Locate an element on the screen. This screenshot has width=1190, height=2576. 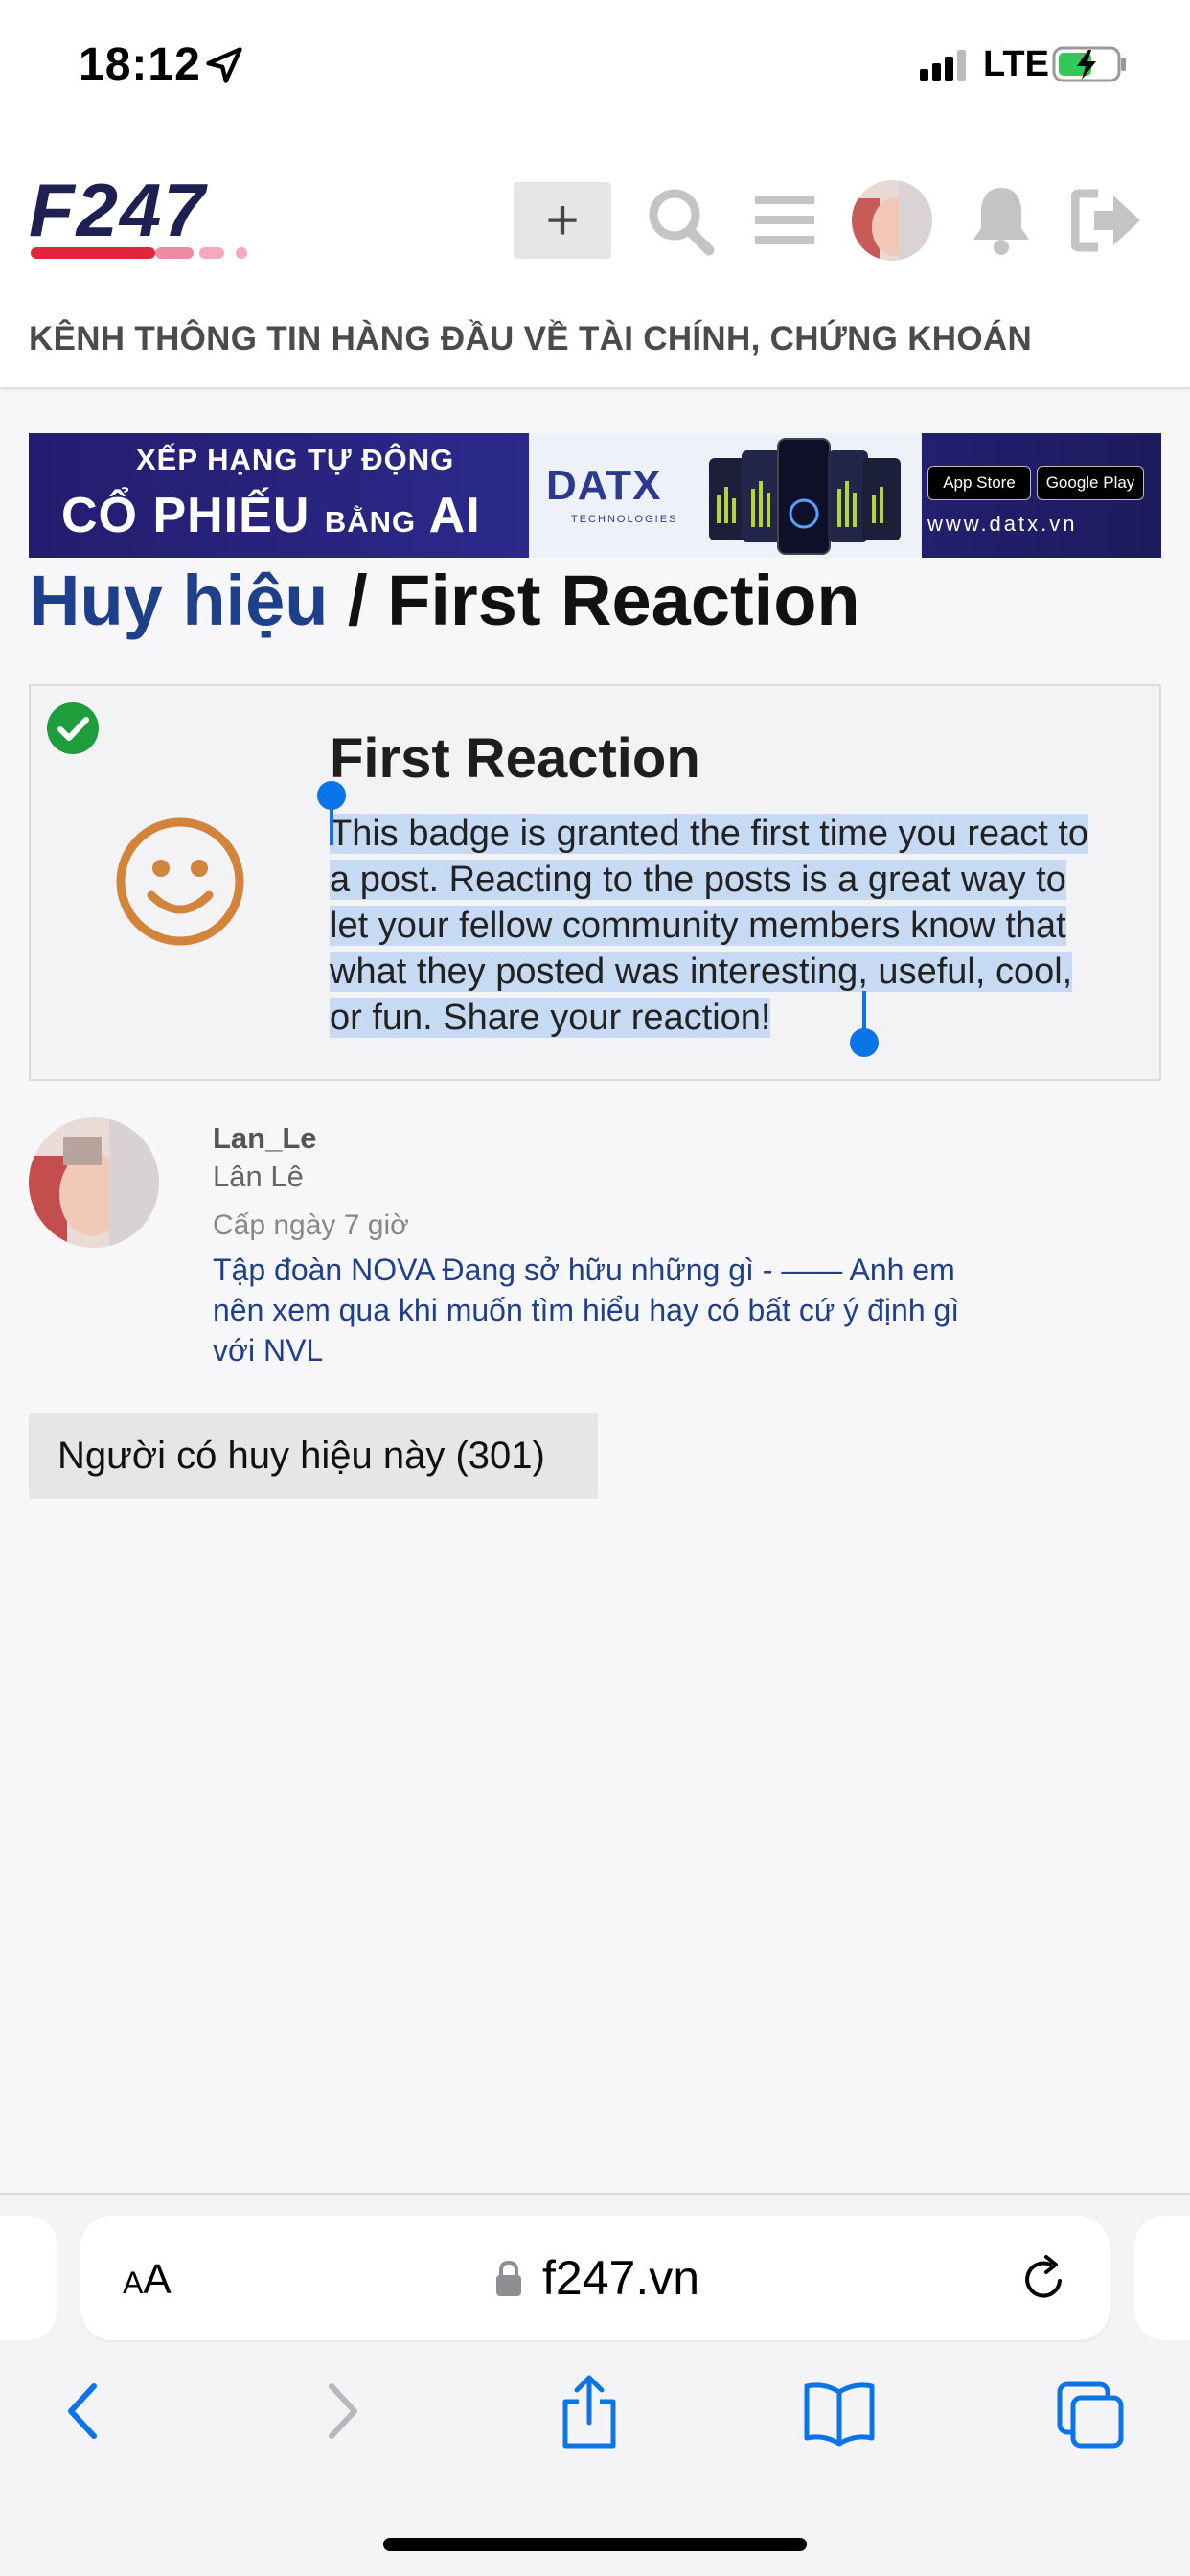
page-title-text: First Reaction is located at coordinates (623, 600).